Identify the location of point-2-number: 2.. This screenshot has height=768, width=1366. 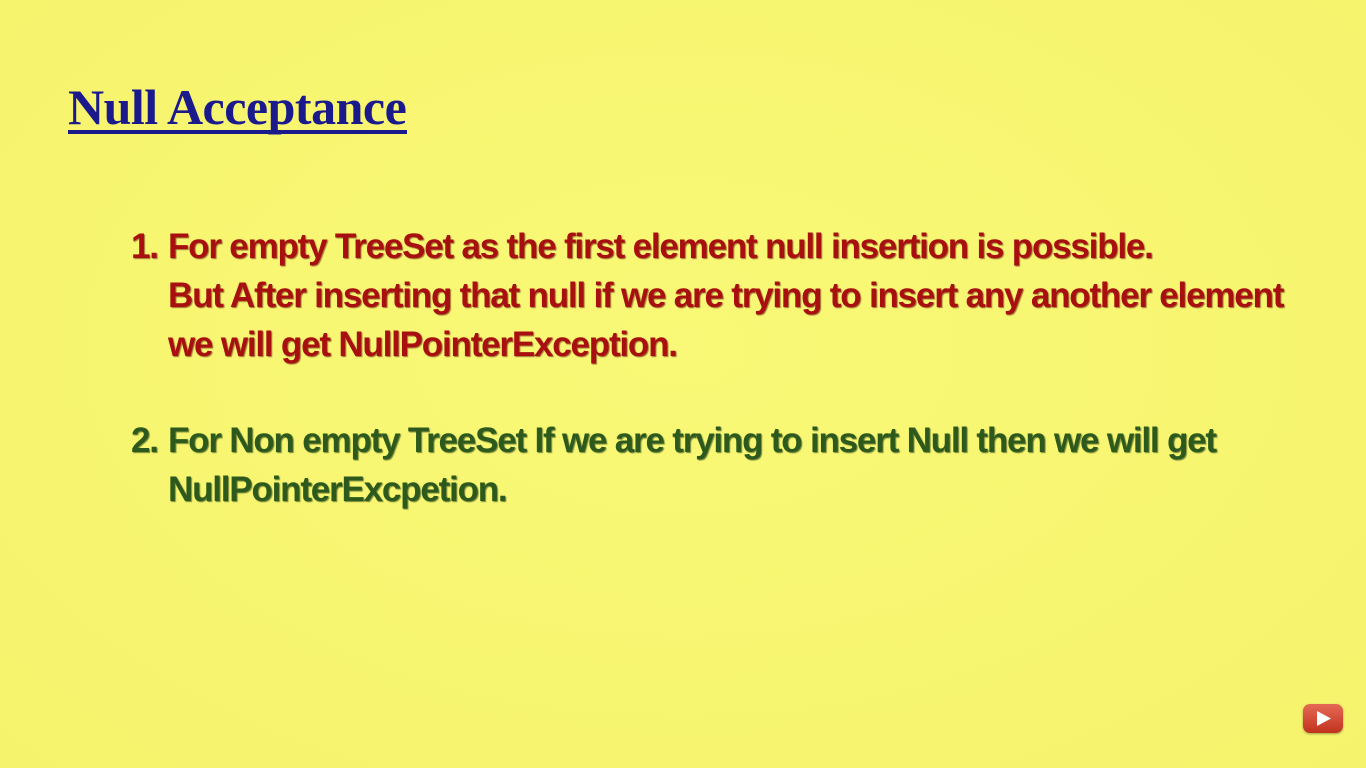
(145, 440).